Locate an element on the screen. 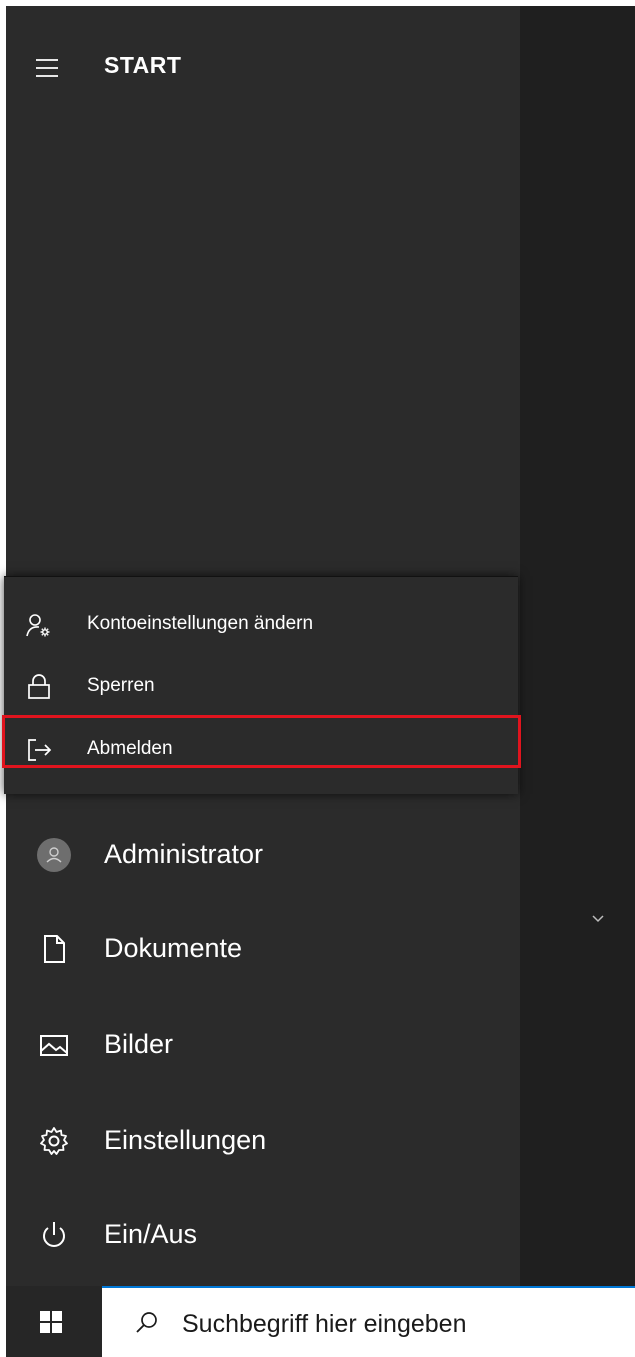  change-account-settings-item: Kontoeinstellungen ändern is located at coordinates (261, 624).